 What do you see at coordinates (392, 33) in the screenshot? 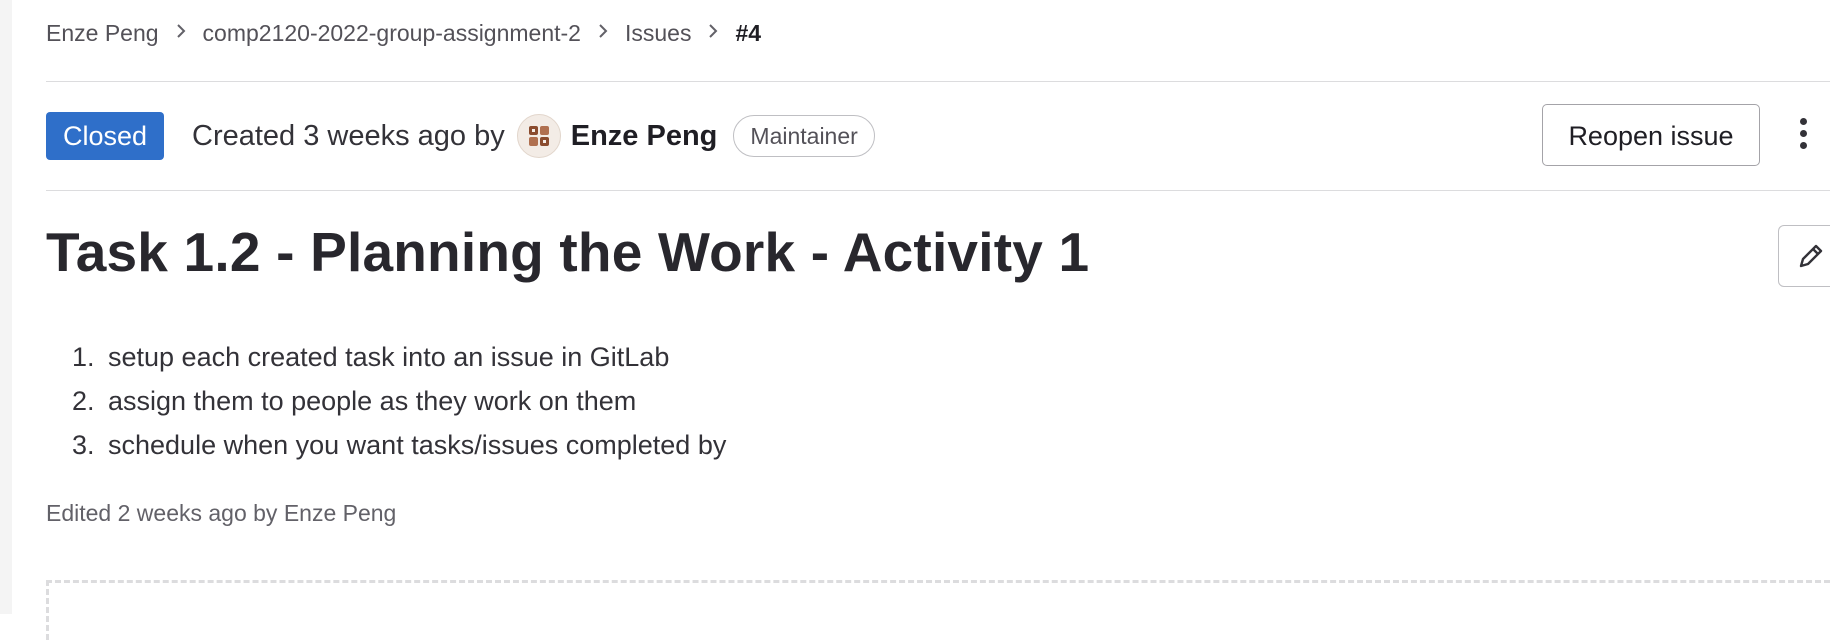
I see `breadcrumb-item-project: comp2120-2022-group-assignment-2` at bounding box center [392, 33].